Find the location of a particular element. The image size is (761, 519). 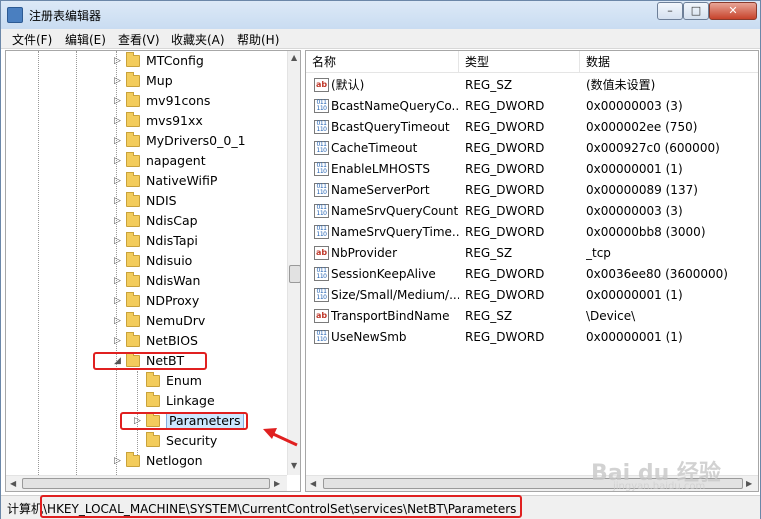

tree-item-netbt: ◢ NetBT is located at coordinates (146, 361).